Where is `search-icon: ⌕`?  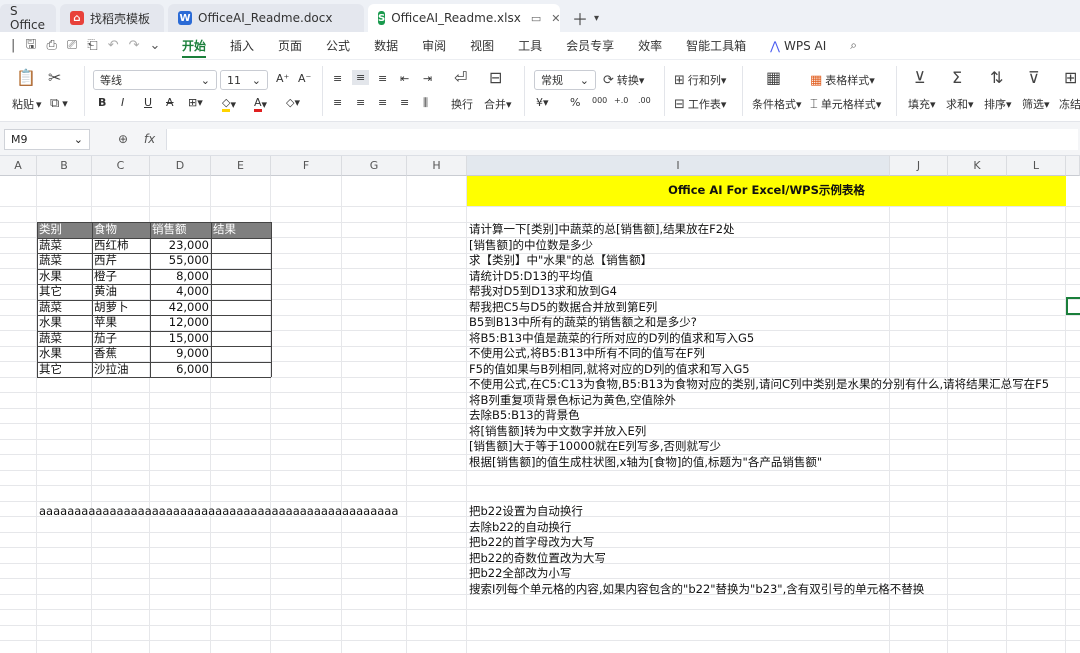
search-icon: ⌕ is located at coordinates (853, 46).